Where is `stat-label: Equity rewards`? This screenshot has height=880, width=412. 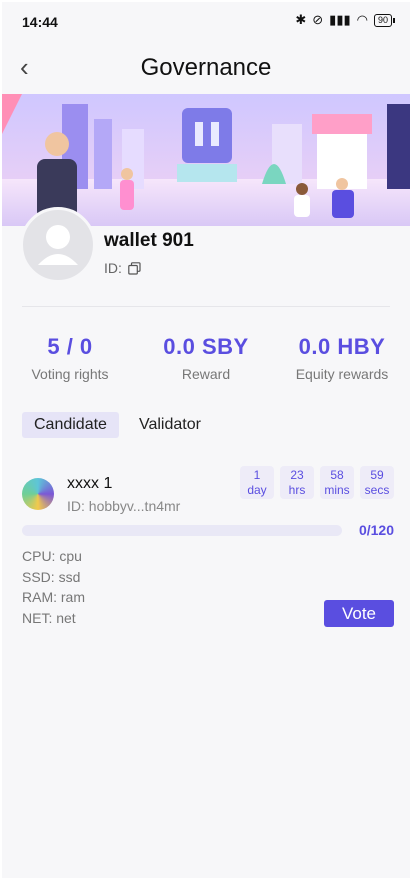 stat-label: Equity rewards is located at coordinates (342, 374).